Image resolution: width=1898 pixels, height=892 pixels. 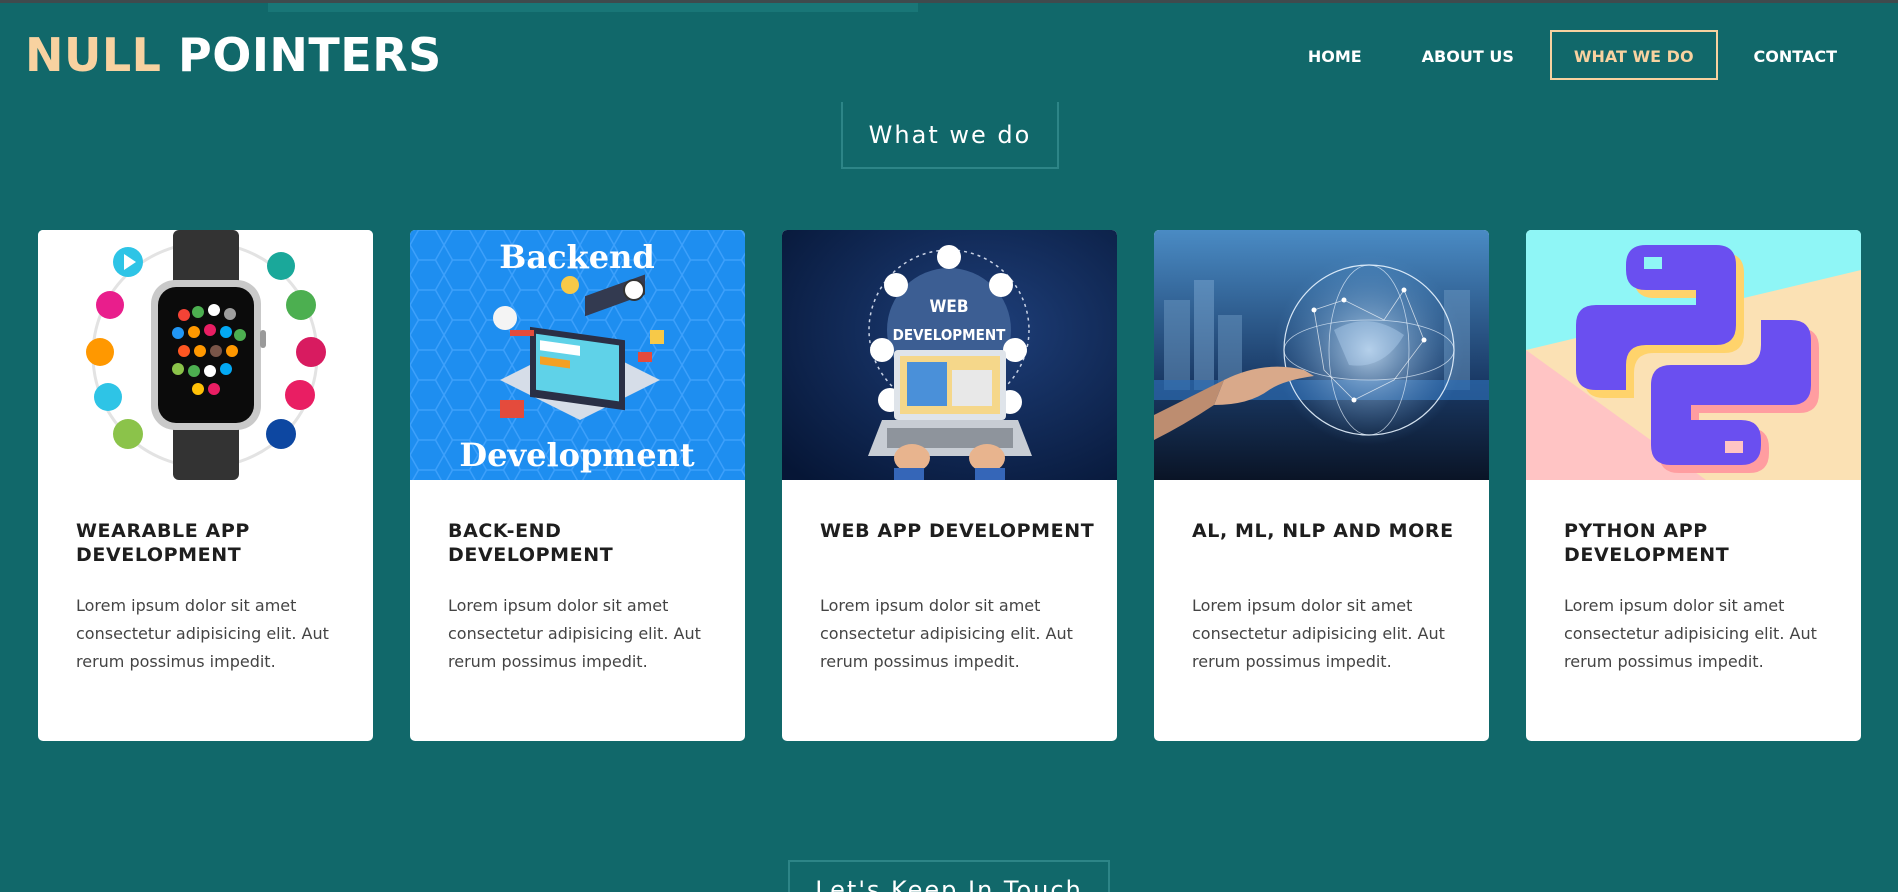 I want to click on logo-main-text: POINTERS, so click(x=310, y=55).